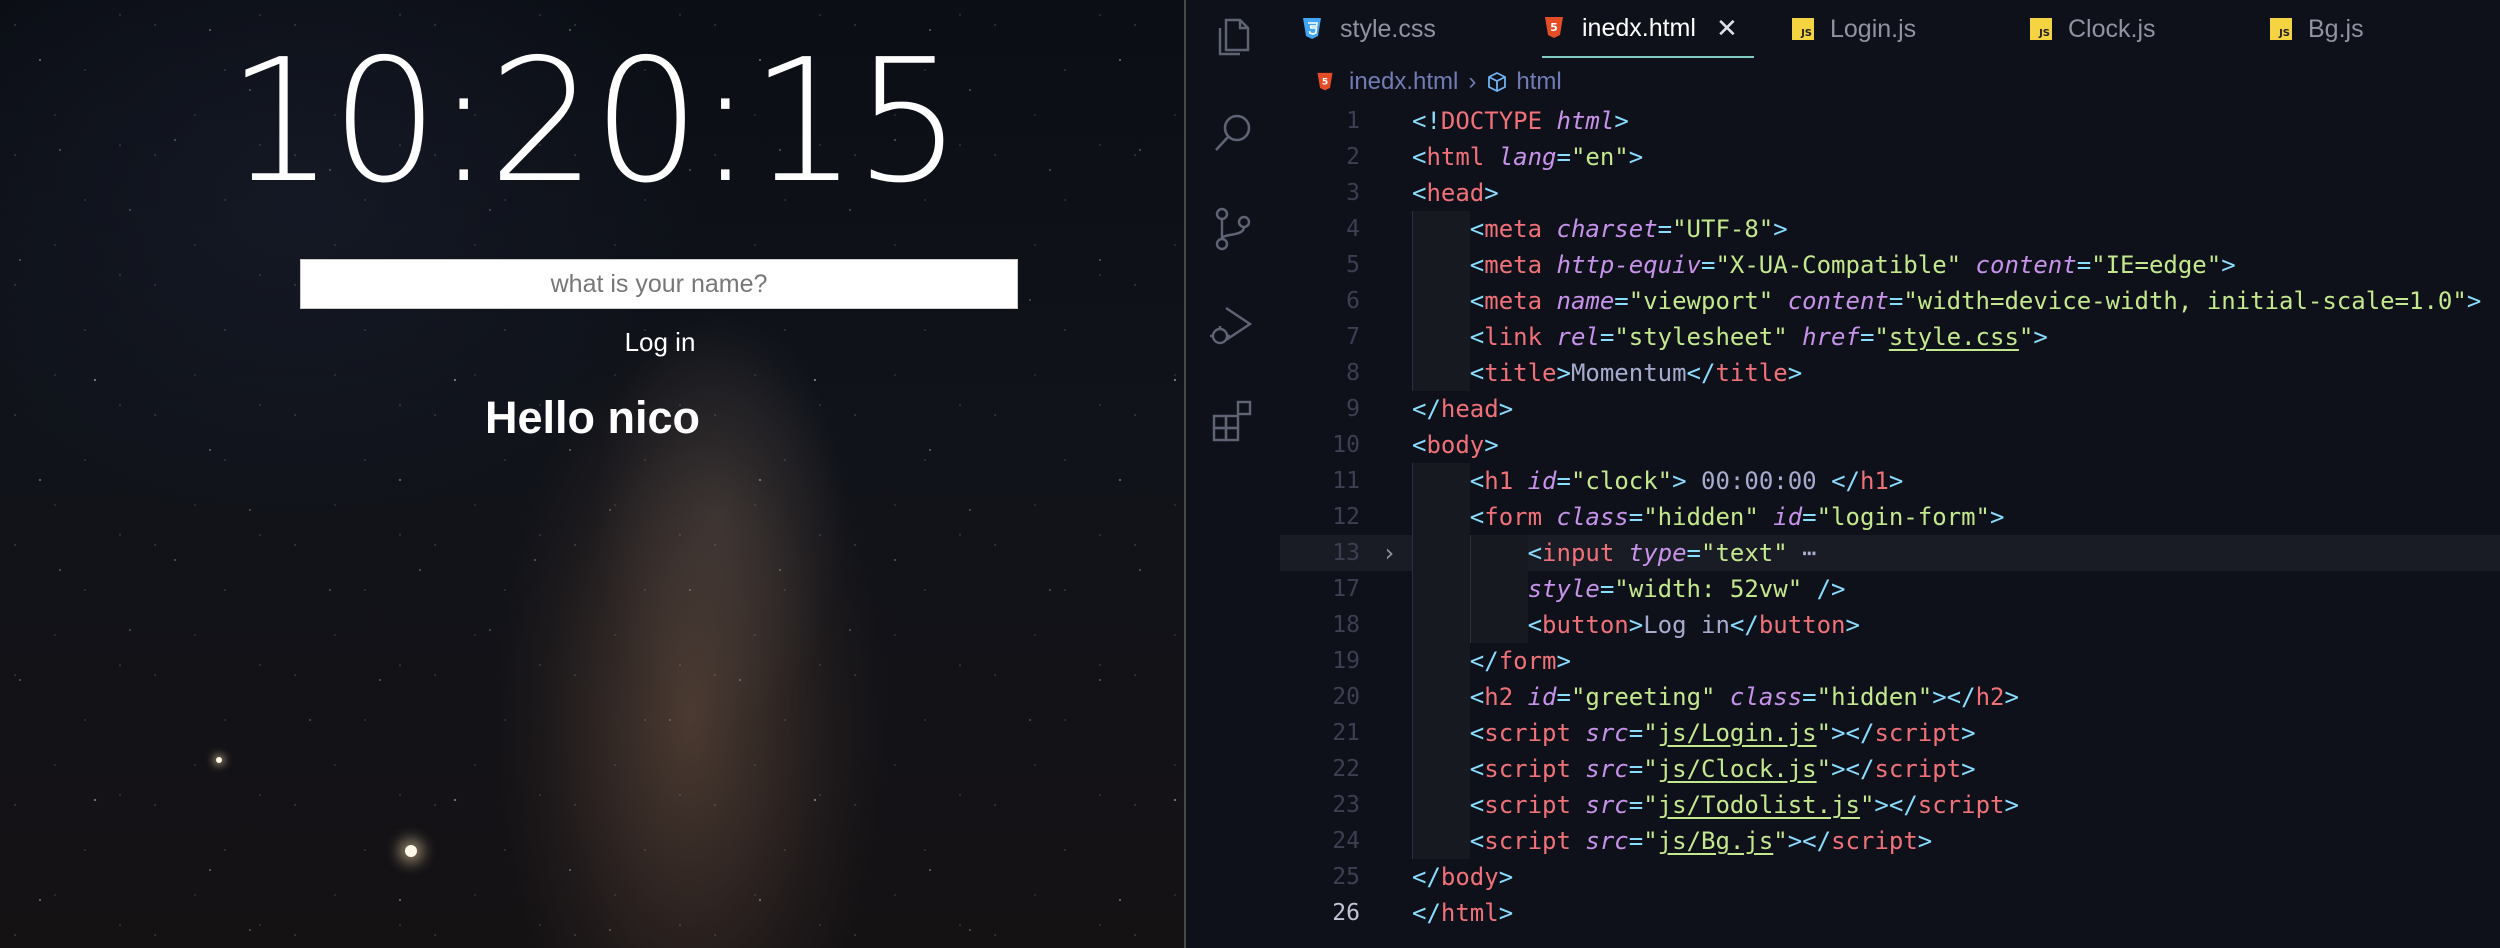 The width and height of the screenshot is (2500, 948). Describe the element at coordinates (1469, 409) in the screenshot. I see `code-token: head` at that location.